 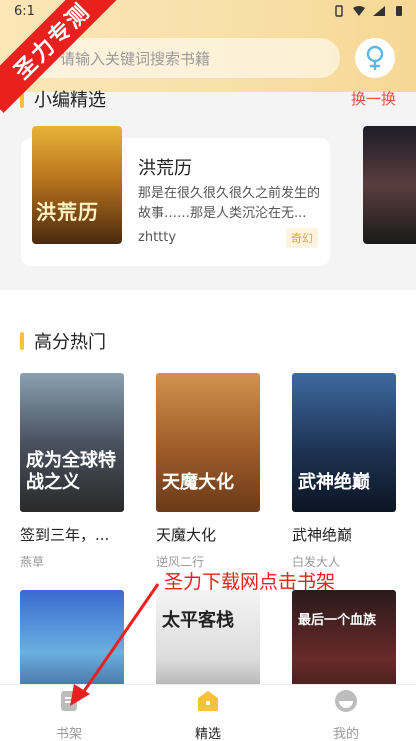 What do you see at coordinates (198, 482) in the screenshot?
I see `cover-text: 天魔大化` at bounding box center [198, 482].